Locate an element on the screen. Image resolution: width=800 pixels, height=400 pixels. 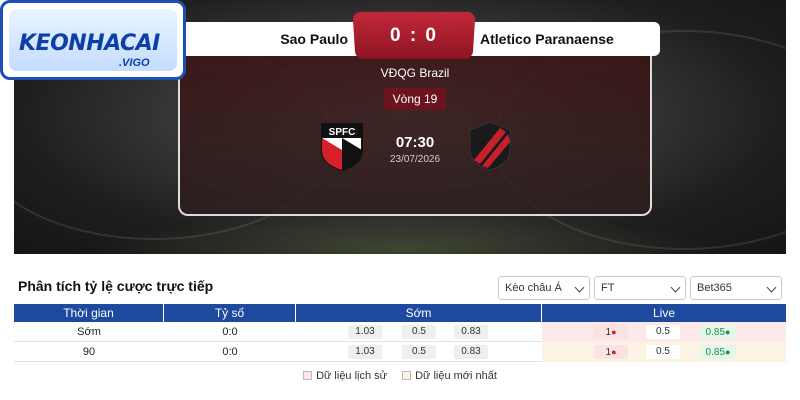
league-name: VĐQG Brazil is located at coordinates (415, 73).